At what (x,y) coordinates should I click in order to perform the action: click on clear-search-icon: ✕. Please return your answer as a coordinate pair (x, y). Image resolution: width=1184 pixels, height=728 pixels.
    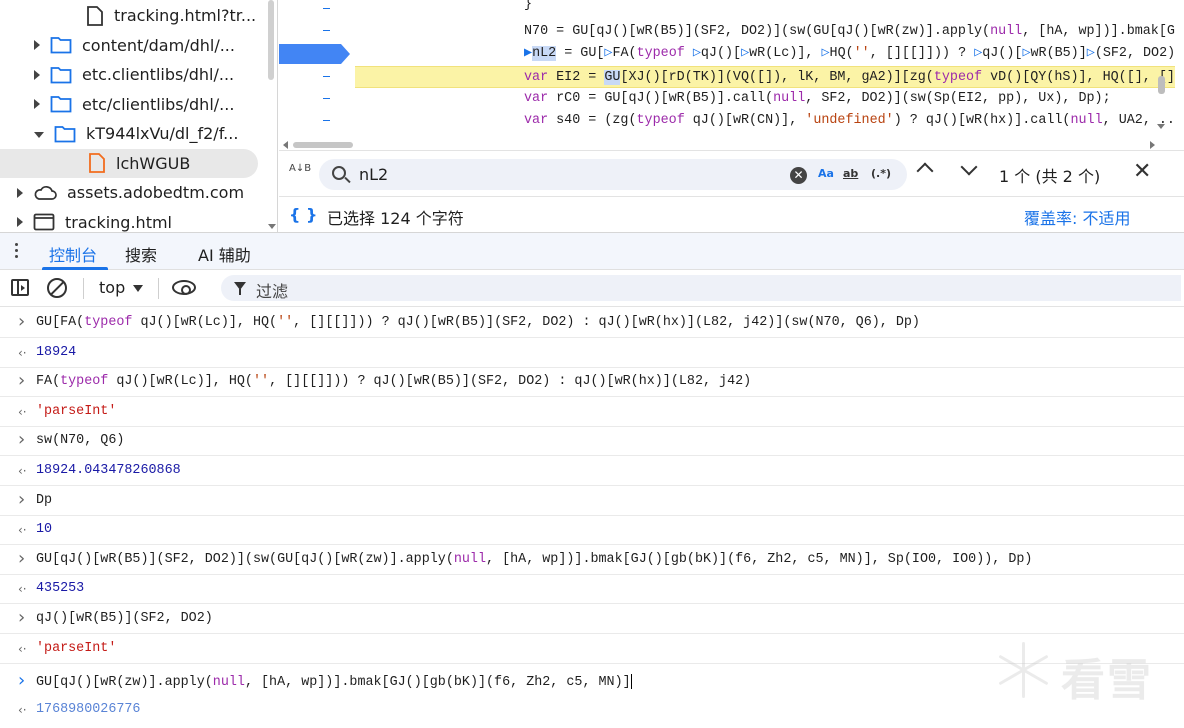
    Looking at the image, I should click on (798, 175).